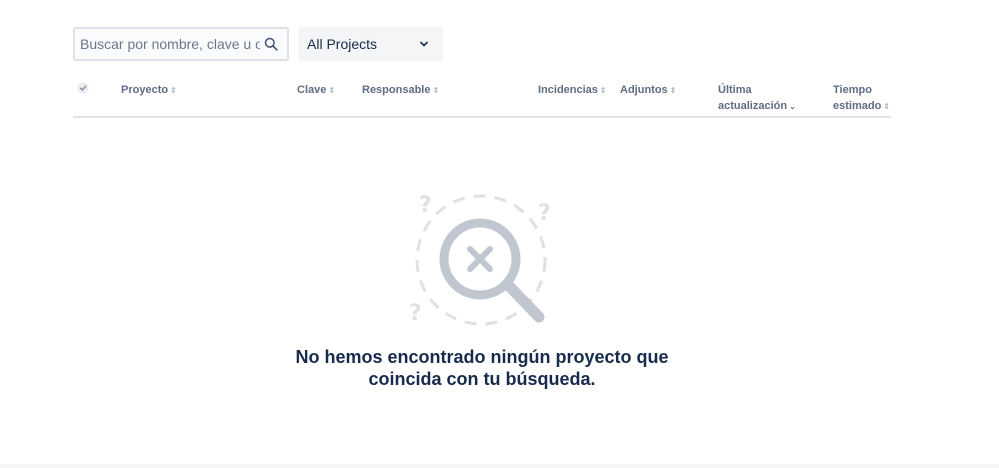 The width and height of the screenshot is (999, 468). Describe the element at coordinates (792, 106) in the screenshot. I see `sort-desc-icon: ⌄` at that location.